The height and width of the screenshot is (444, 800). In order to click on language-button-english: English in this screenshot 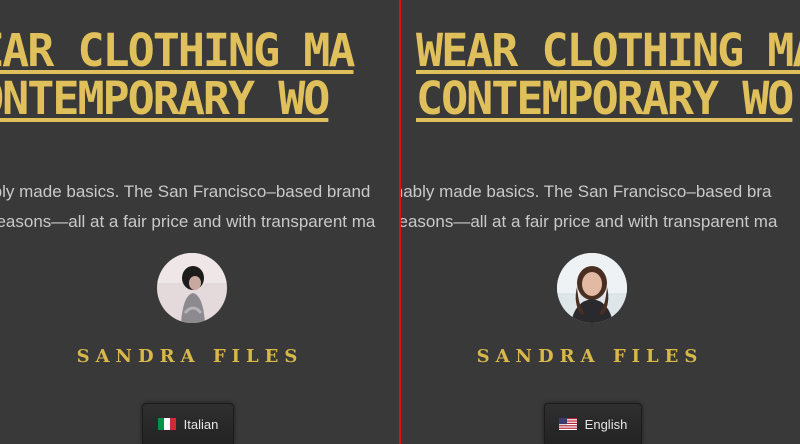, I will do `click(593, 423)`.